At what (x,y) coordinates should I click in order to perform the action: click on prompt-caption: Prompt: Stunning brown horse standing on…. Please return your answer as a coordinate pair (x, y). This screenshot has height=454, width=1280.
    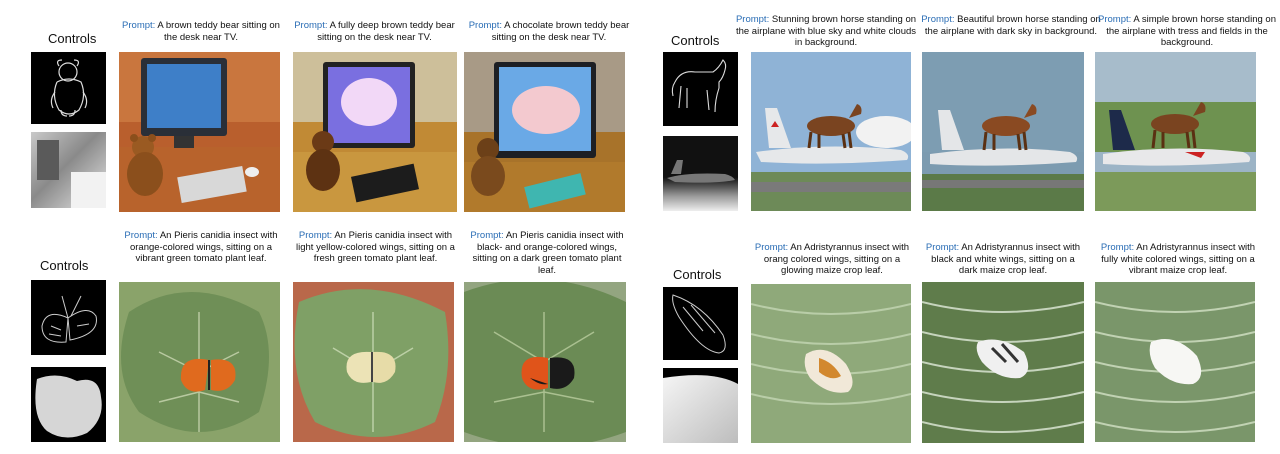
    Looking at the image, I should click on (826, 31).